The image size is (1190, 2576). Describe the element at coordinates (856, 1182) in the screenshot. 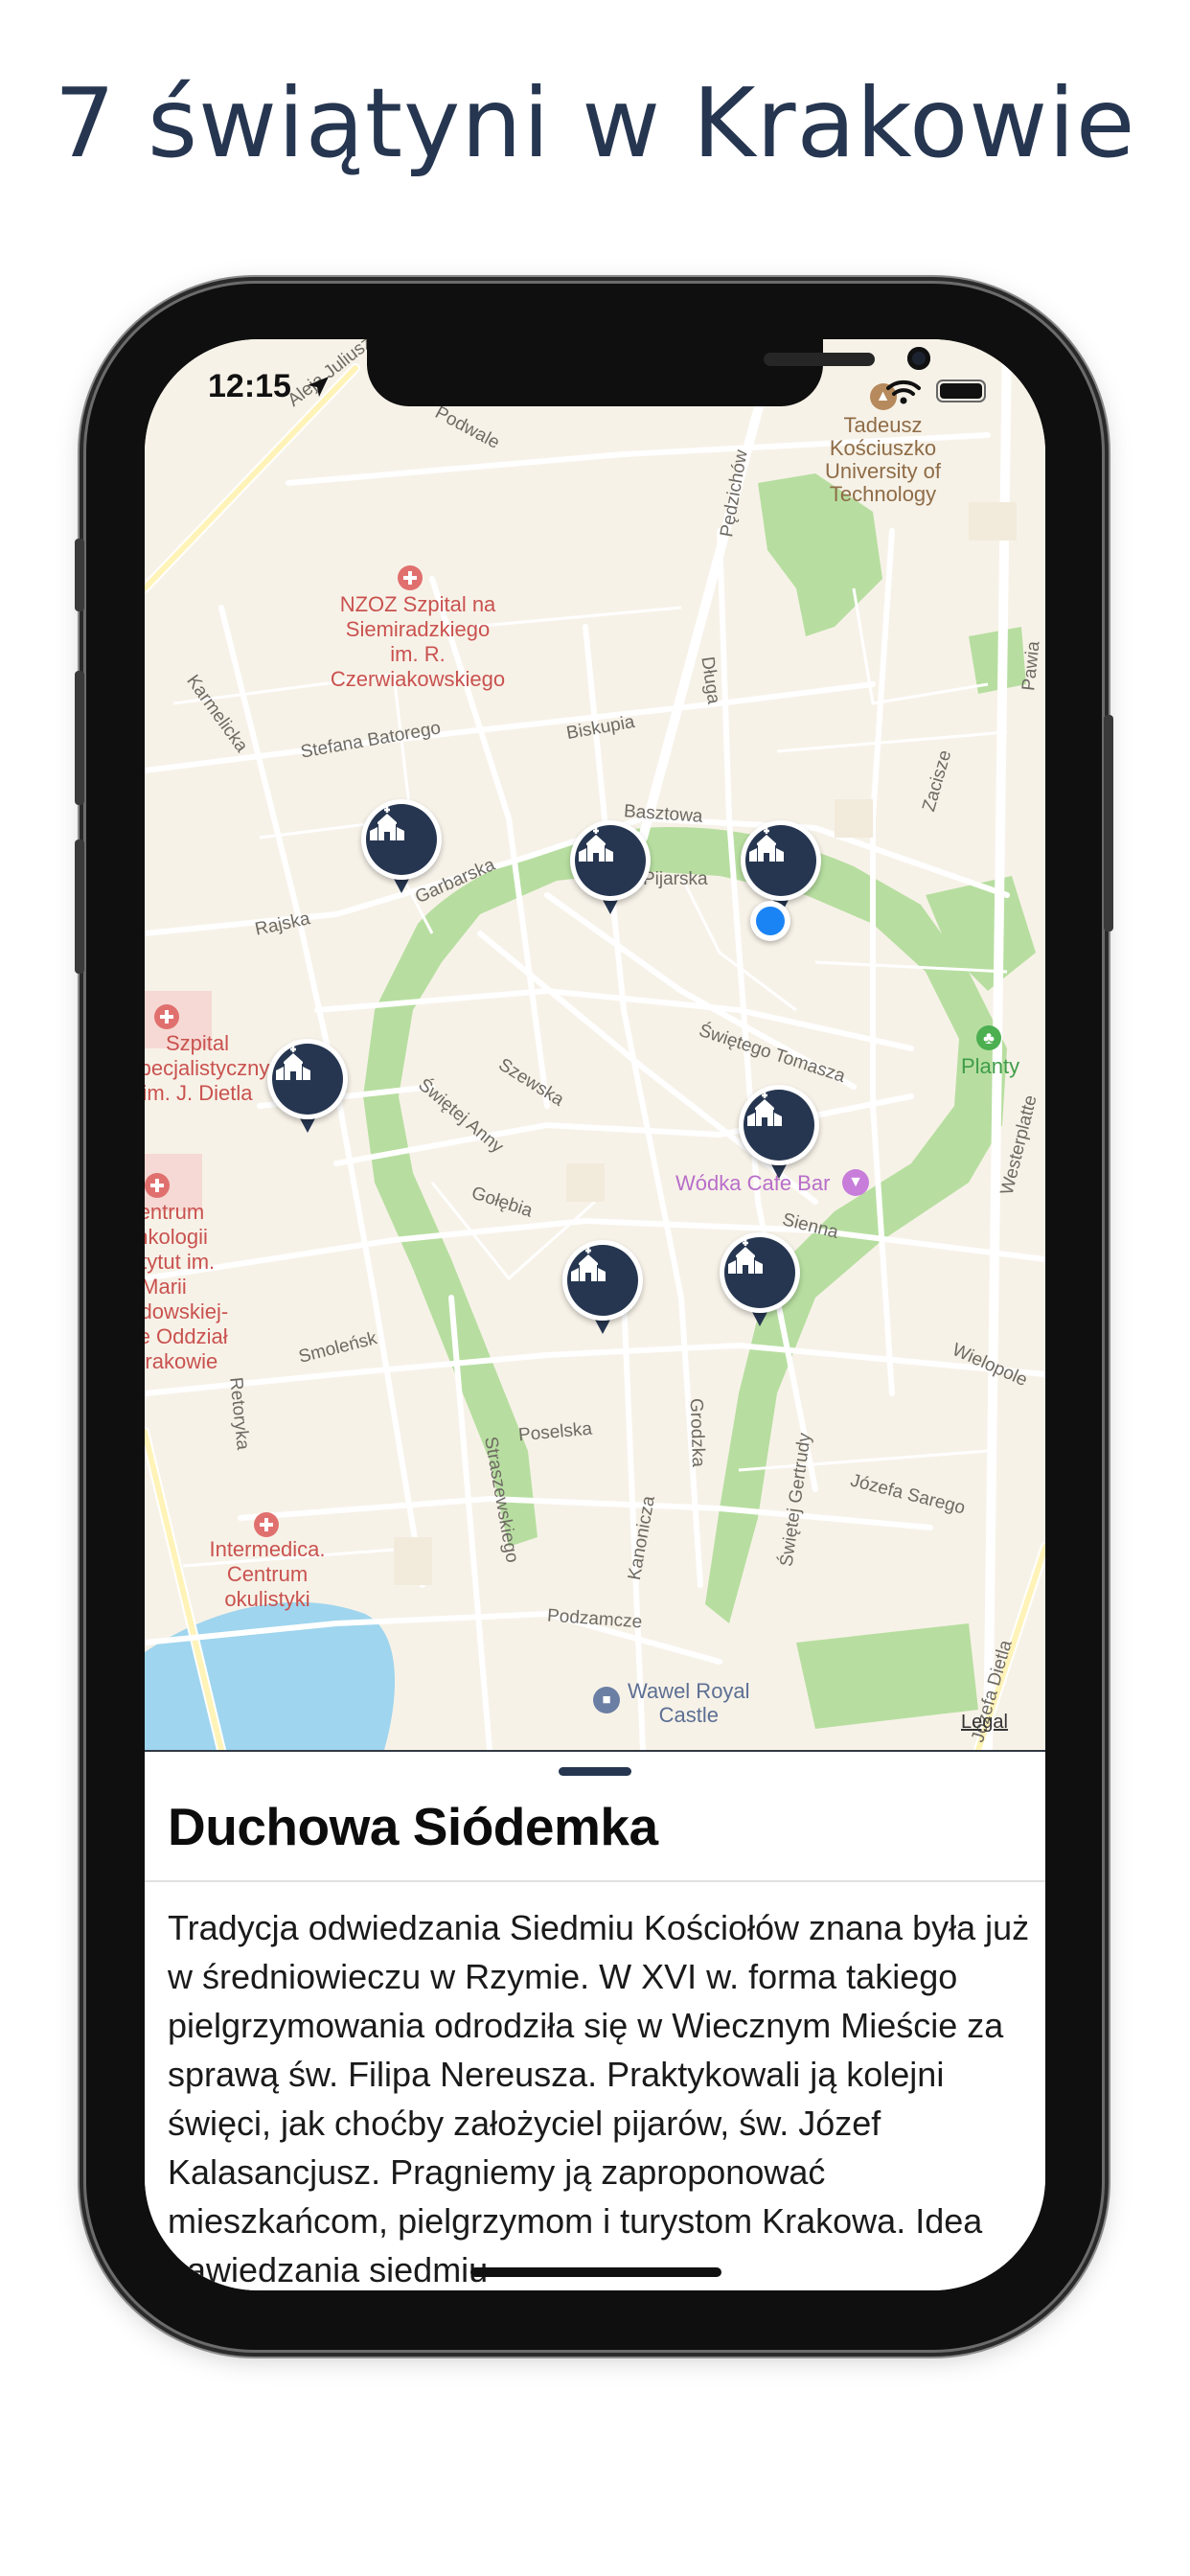

I see `bar-icon: ▼` at that location.